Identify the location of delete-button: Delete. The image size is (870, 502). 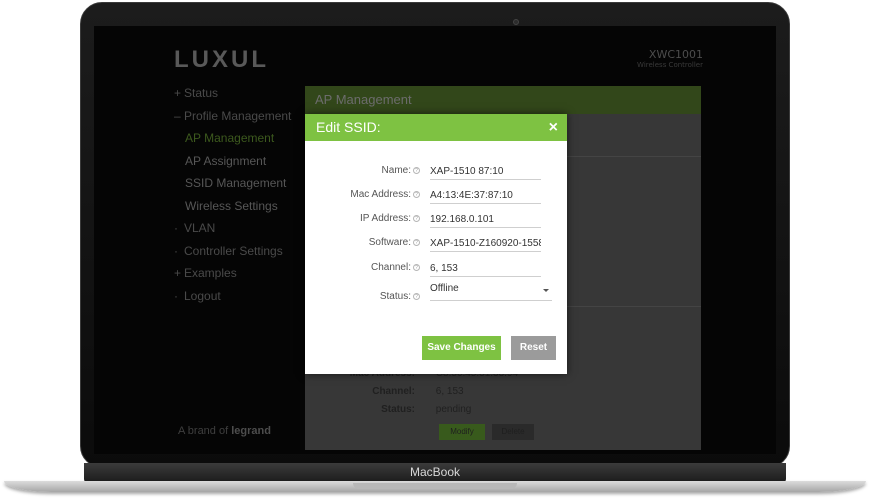
(513, 432).